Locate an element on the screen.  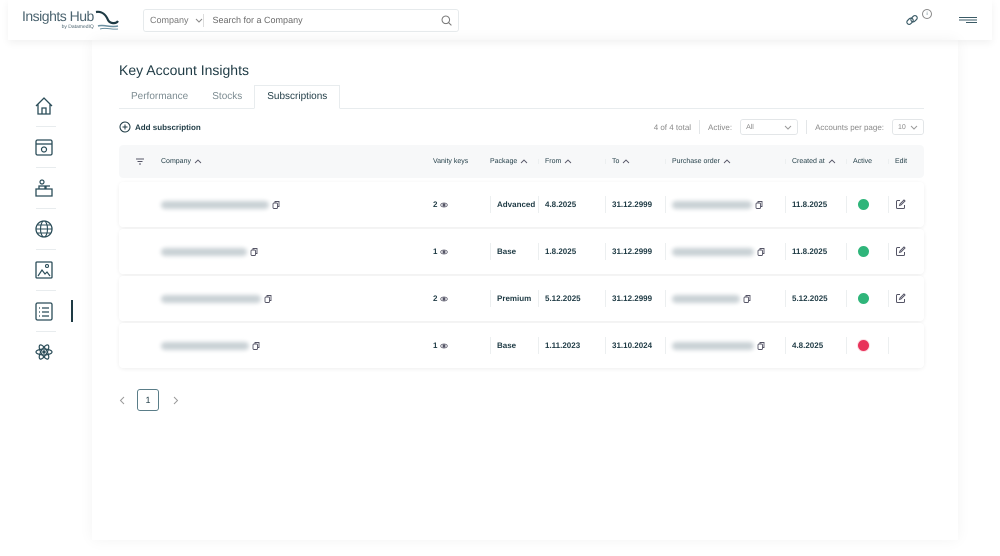
image-gallery-icon is located at coordinates (44, 270).